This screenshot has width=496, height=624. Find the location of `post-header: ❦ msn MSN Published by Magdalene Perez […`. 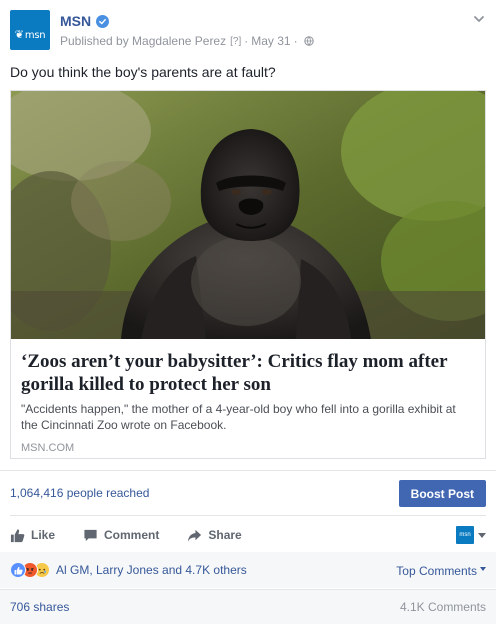

post-header: ❦ msn MSN Published by Magdalene Perez [… is located at coordinates (248, 31).